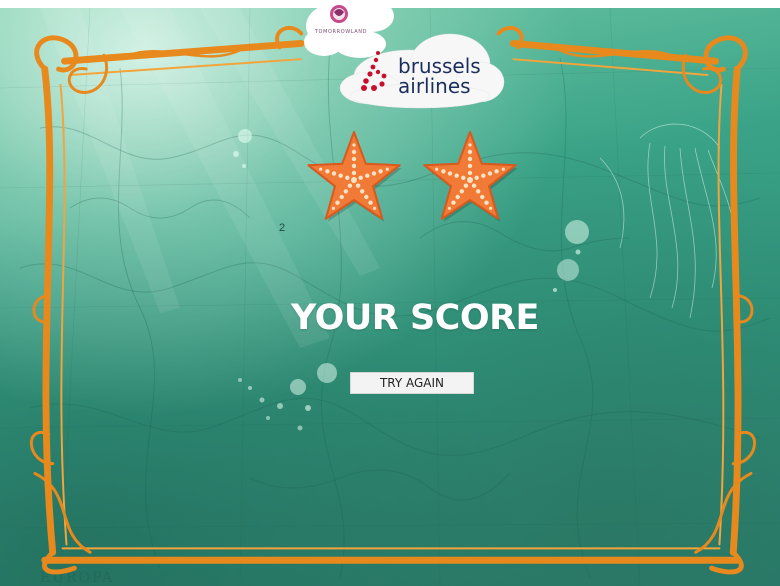 This screenshot has width=780, height=586. I want to click on try-again-button: TRY AGAIN, so click(412, 383).